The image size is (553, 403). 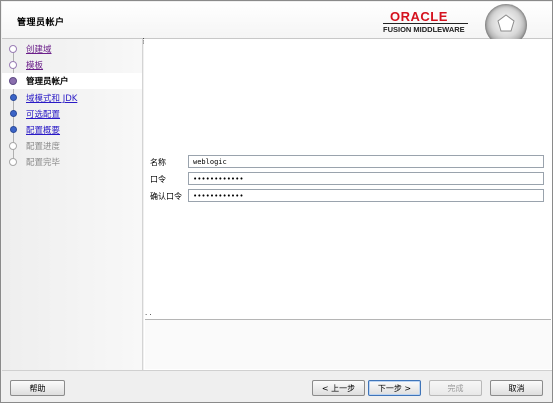 I want to click on sidebar-item-label: 配置完毕, so click(x=43, y=163).